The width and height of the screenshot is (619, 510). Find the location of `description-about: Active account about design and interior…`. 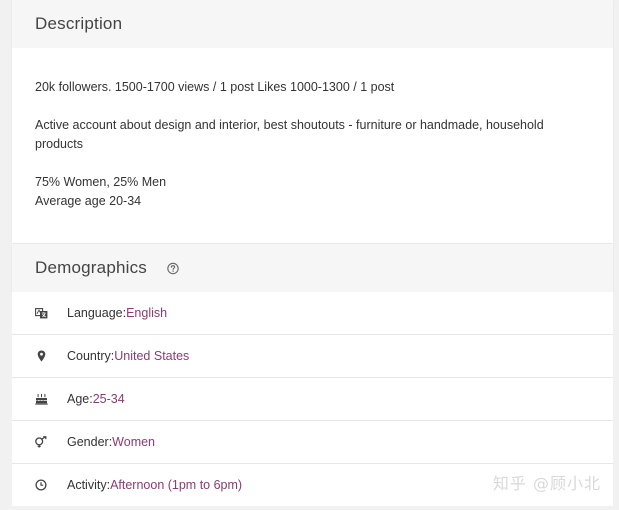

description-about: Active account about design and interior… is located at coordinates (289, 134).